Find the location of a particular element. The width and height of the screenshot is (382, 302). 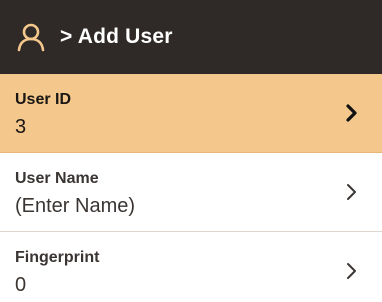

menu-item-value: 3 is located at coordinates (21, 127).